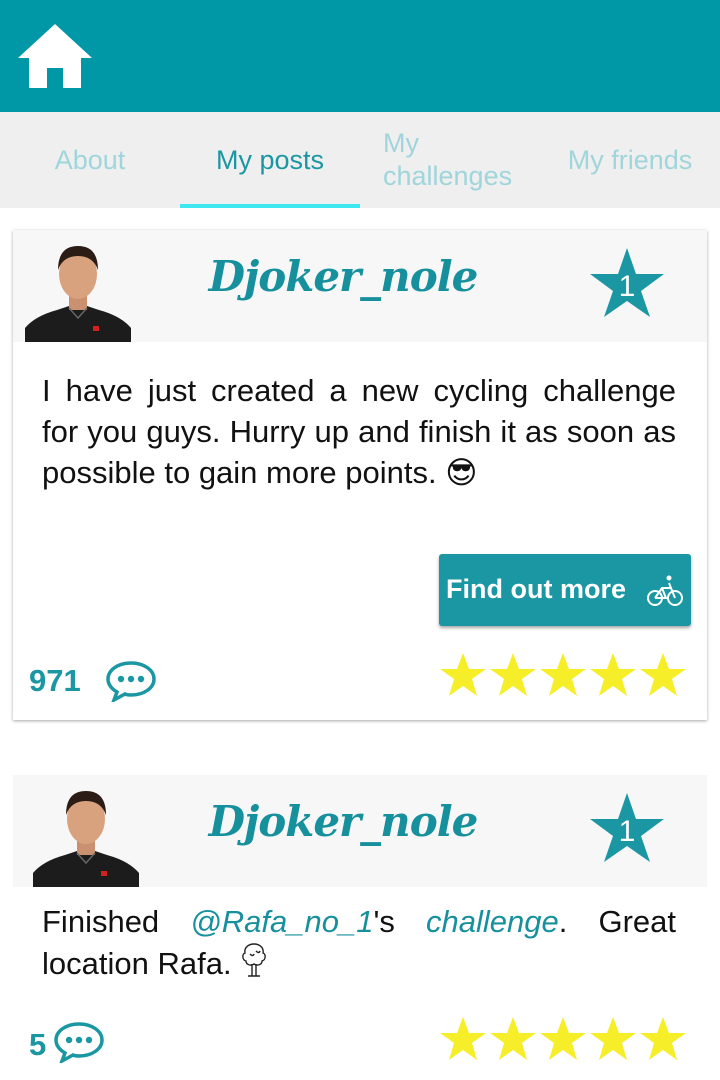  I want to click on tab-label: My challenges, so click(448, 159).